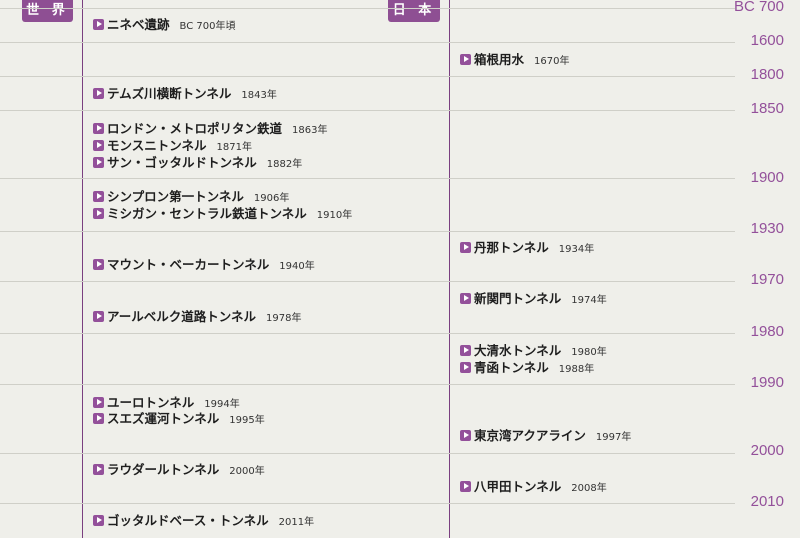 The height and width of the screenshot is (538, 800). What do you see at coordinates (297, 266) in the screenshot?
I see `event-year: 1940年` at bounding box center [297, 266].